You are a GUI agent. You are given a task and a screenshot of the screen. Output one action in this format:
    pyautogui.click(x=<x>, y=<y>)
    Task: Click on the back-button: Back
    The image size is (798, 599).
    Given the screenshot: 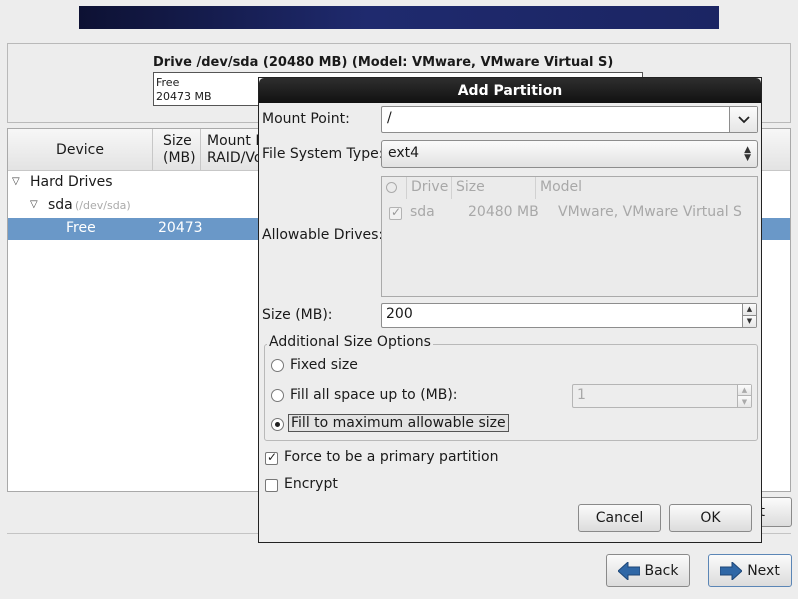 What is the action you would take?
    pyautogui.click(x=648, y=570)
    